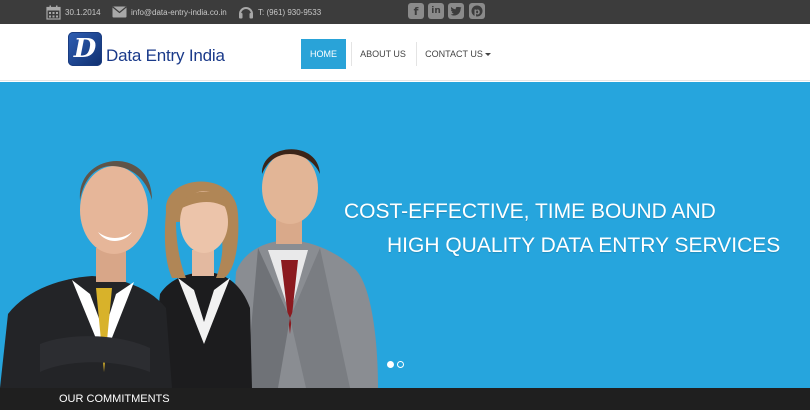  I want to click on envelope-icon, so click(119, 12).